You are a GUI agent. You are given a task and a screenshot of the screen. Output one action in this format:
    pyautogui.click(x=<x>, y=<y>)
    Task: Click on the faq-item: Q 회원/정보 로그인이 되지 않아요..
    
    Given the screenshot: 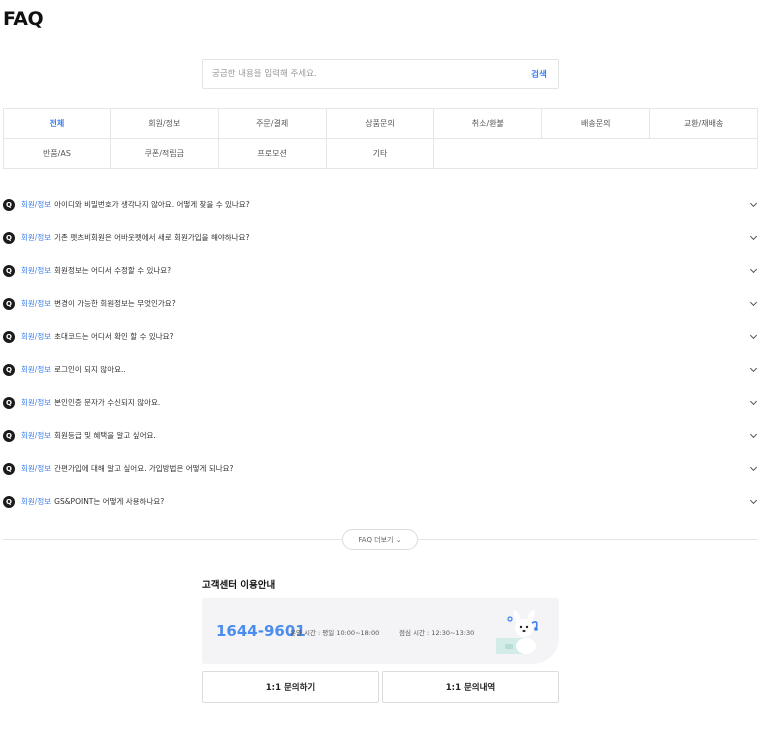 What is the action you would take?
    pyautogui.click(x=380, y=369)
    